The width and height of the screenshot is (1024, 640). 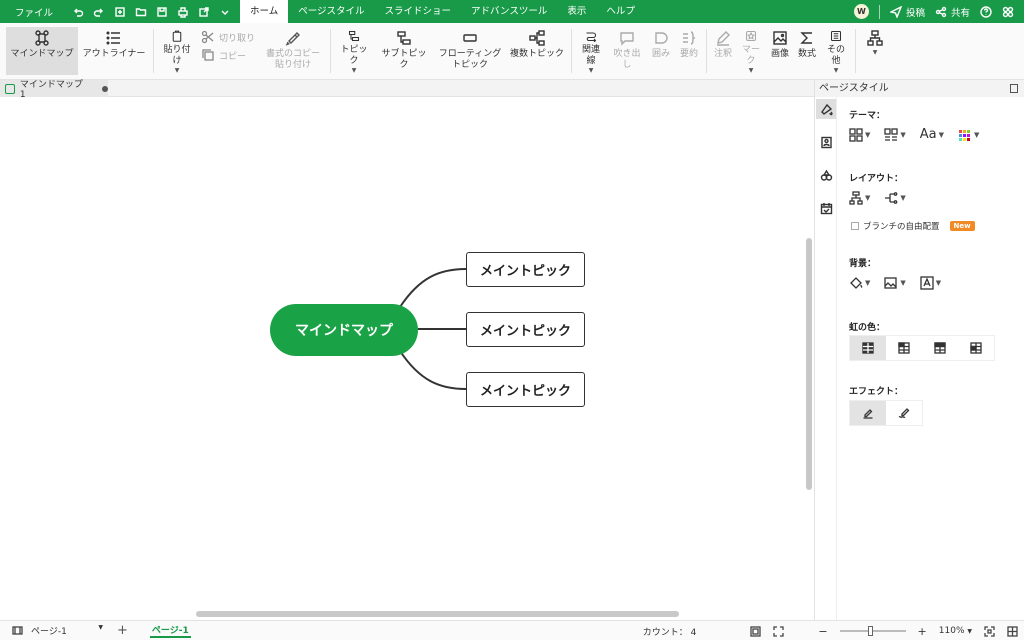 I want to click on undo-icon, so click(x=77, y=11).